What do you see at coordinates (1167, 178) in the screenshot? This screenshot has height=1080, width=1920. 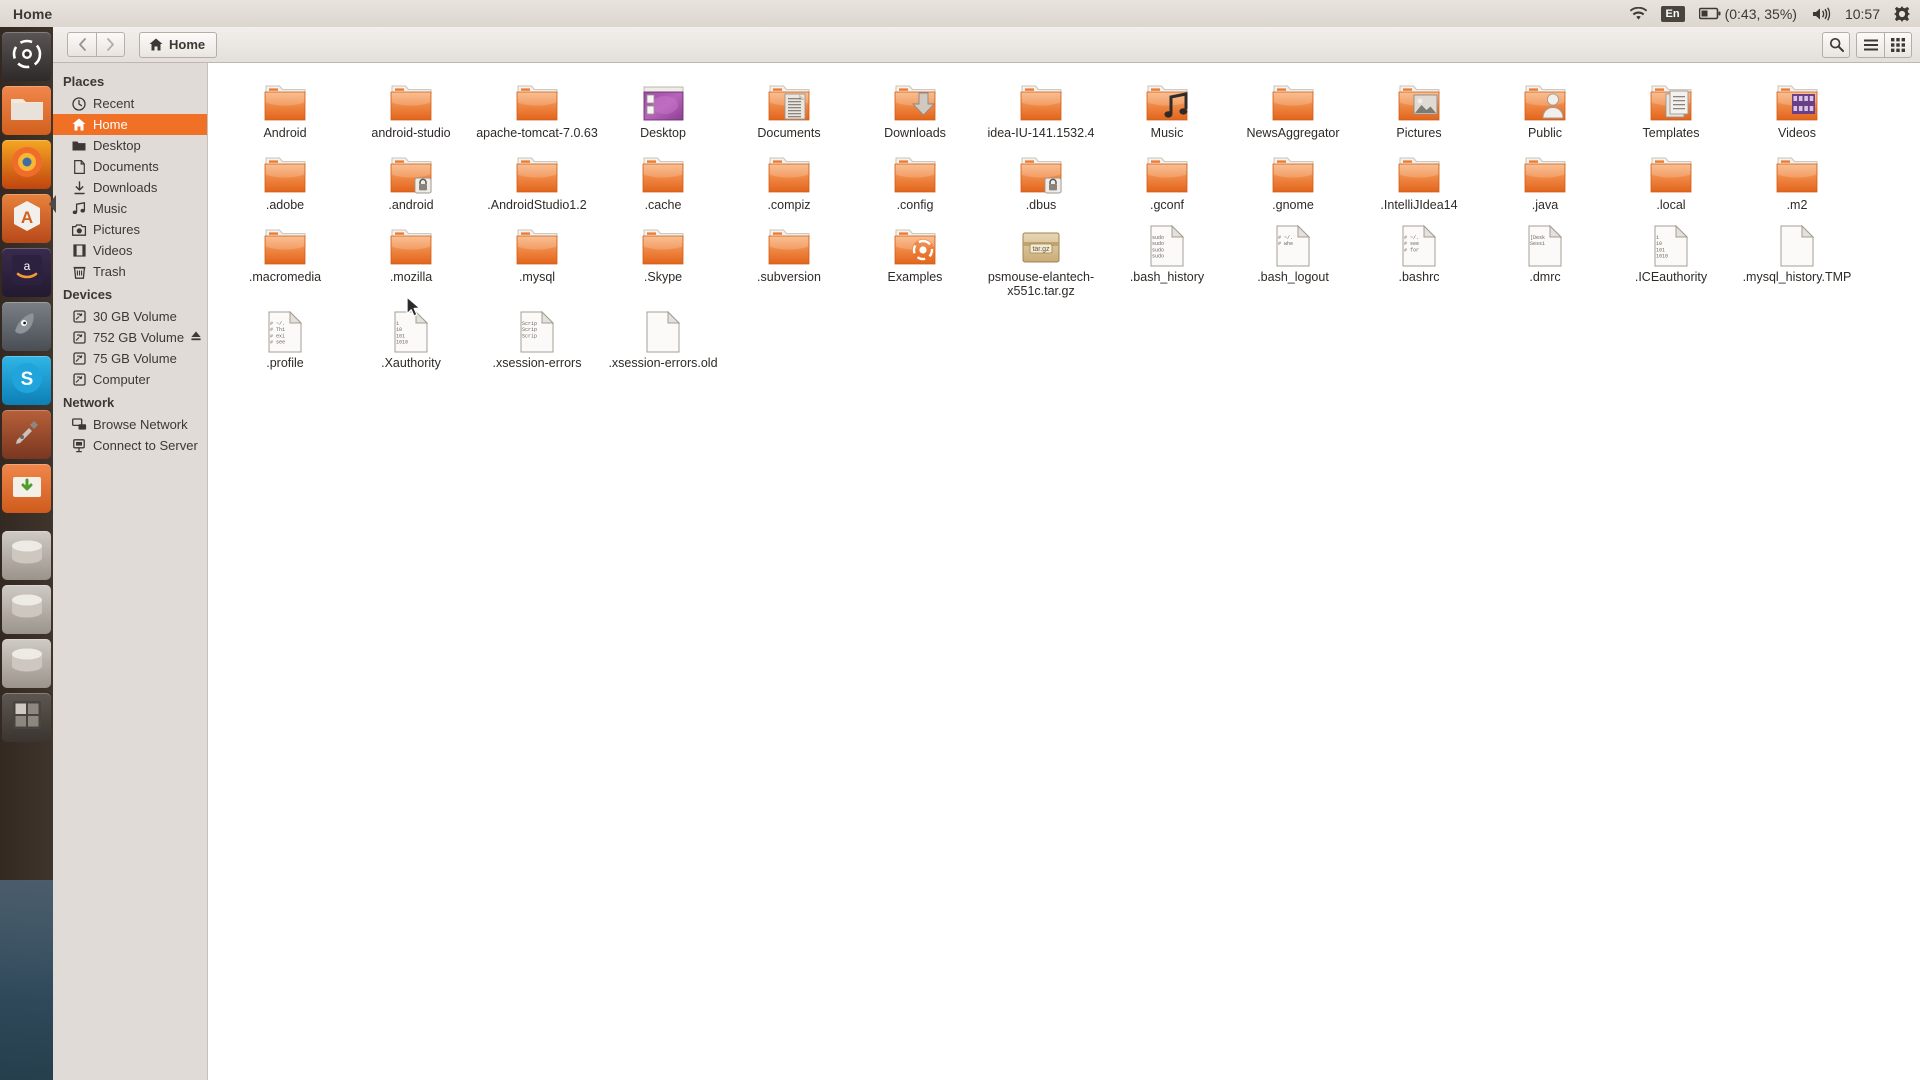 I see `file-item: .gconf` at bounding box center [1167, 178].